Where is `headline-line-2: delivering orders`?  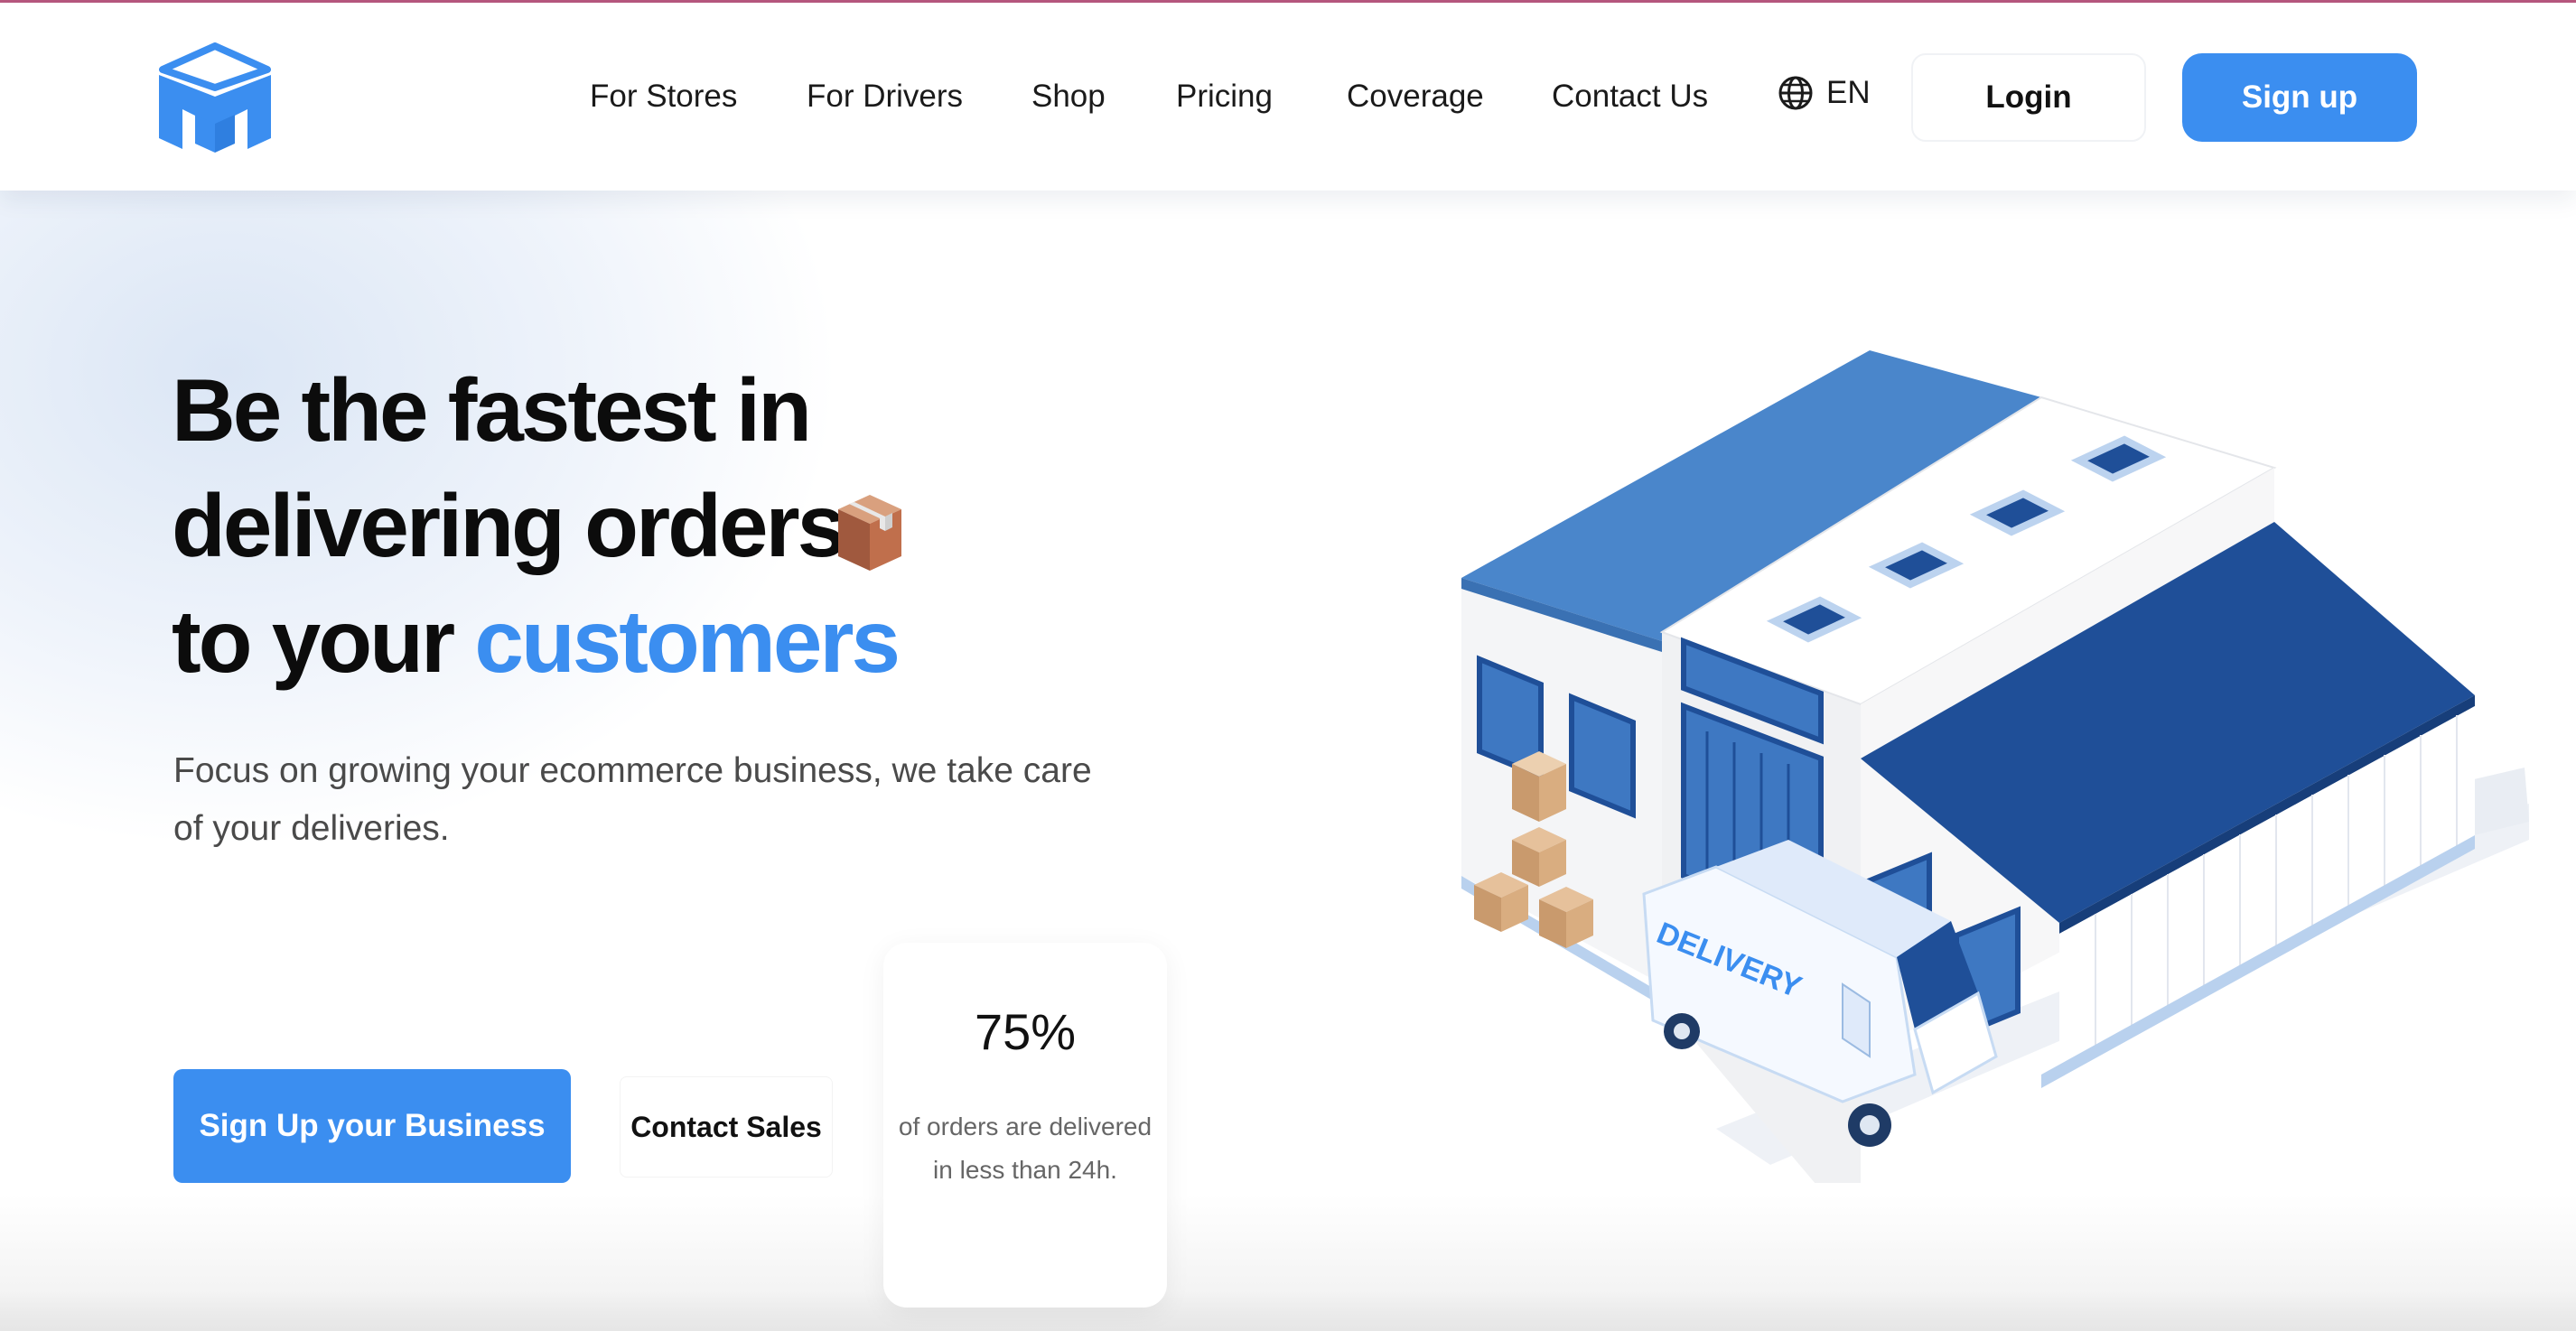 headline-line-2: delivering orders is located at coordinates (509, 525).